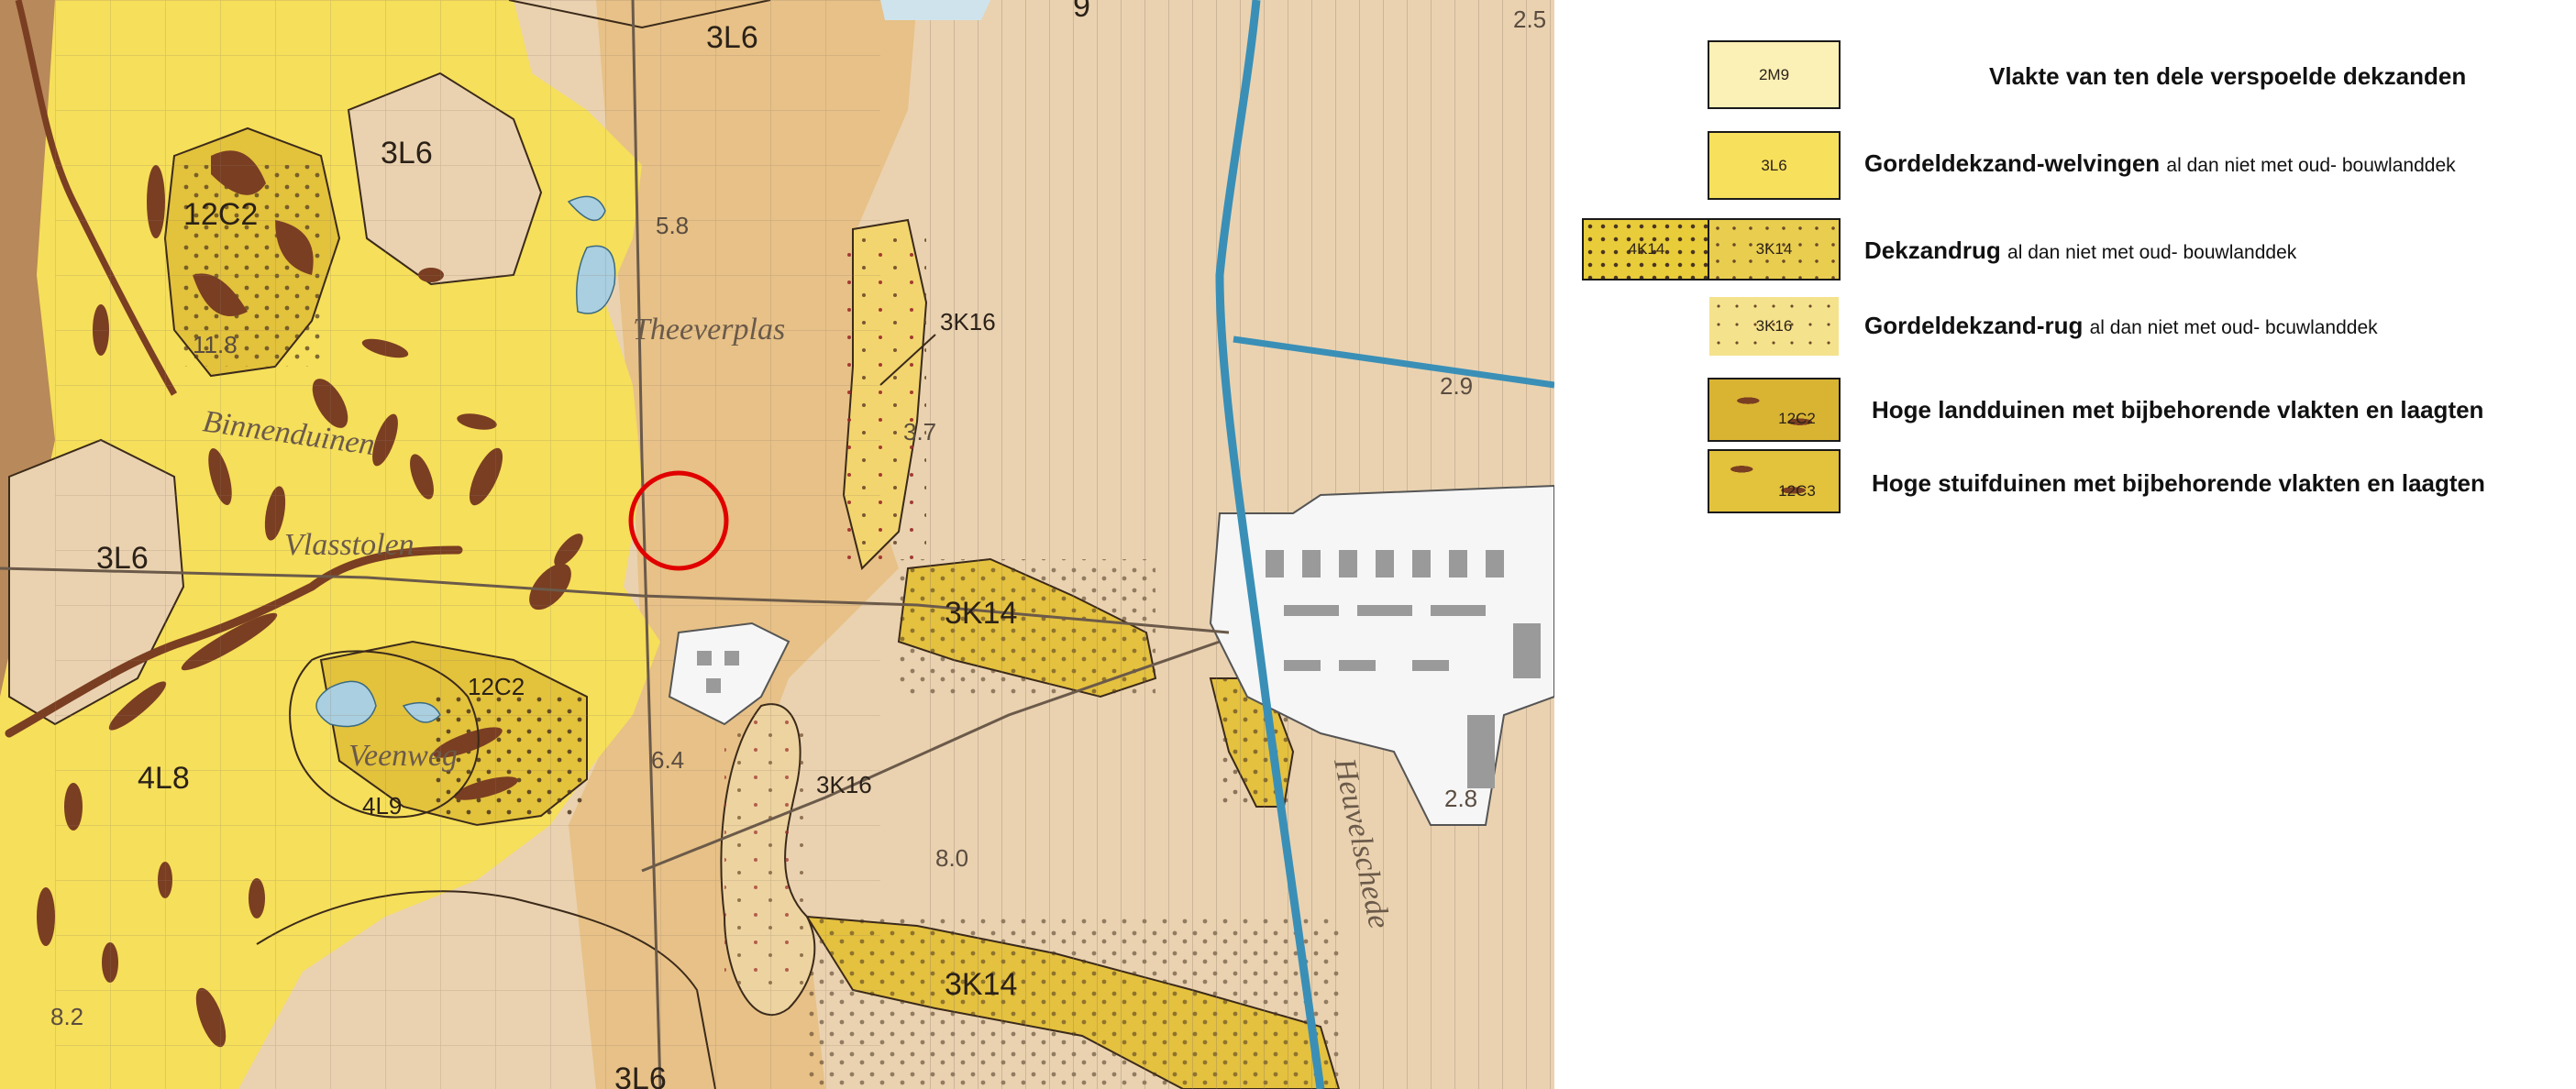  What do you see at coordinates (1797, 491) in the screenshot?
I see `legend-swatch-code: 12C3` at bounding box center [1797, 491].